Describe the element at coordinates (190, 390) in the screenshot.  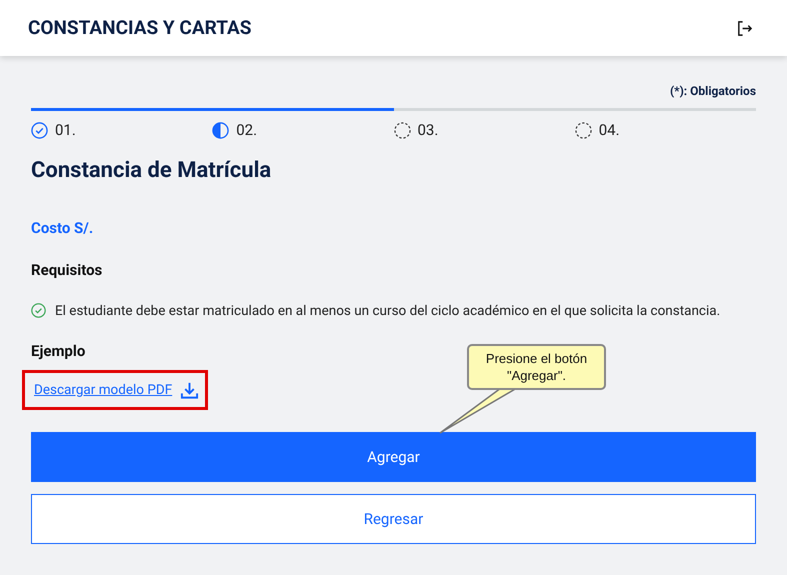
I see `download-icon` at that location.